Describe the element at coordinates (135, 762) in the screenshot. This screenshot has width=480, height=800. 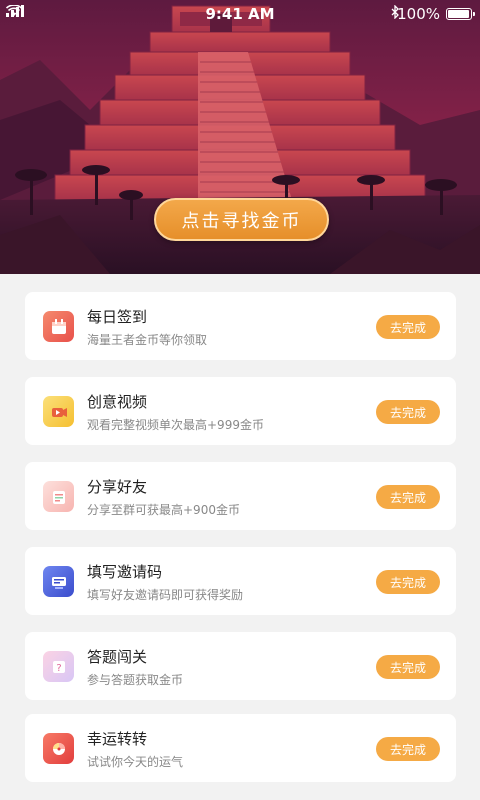
I see `task-desc: 试试你今天的运气` at that location.